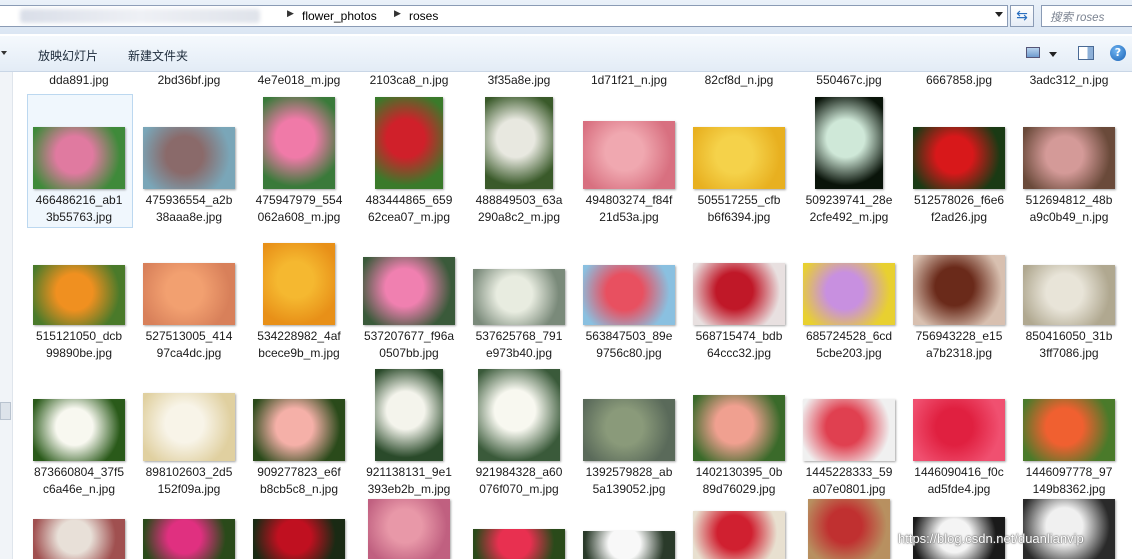 The height and width of the screenshot is (559, 1132). Describe the element at coordinates (1069, 345) in the screenshot. I see `file-name-label: 850416050_31b 3ff7086.jpg` at that location.